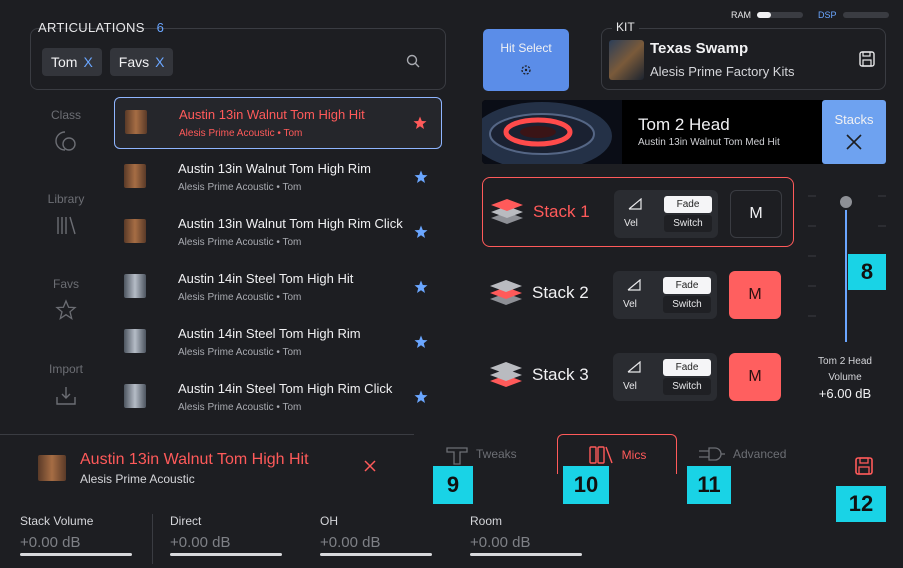 This screenshot has width=903, height=568. Describe the element at coordinates (496, 454) in the screenshot. I see `tab-label: Tweaks` at that location.